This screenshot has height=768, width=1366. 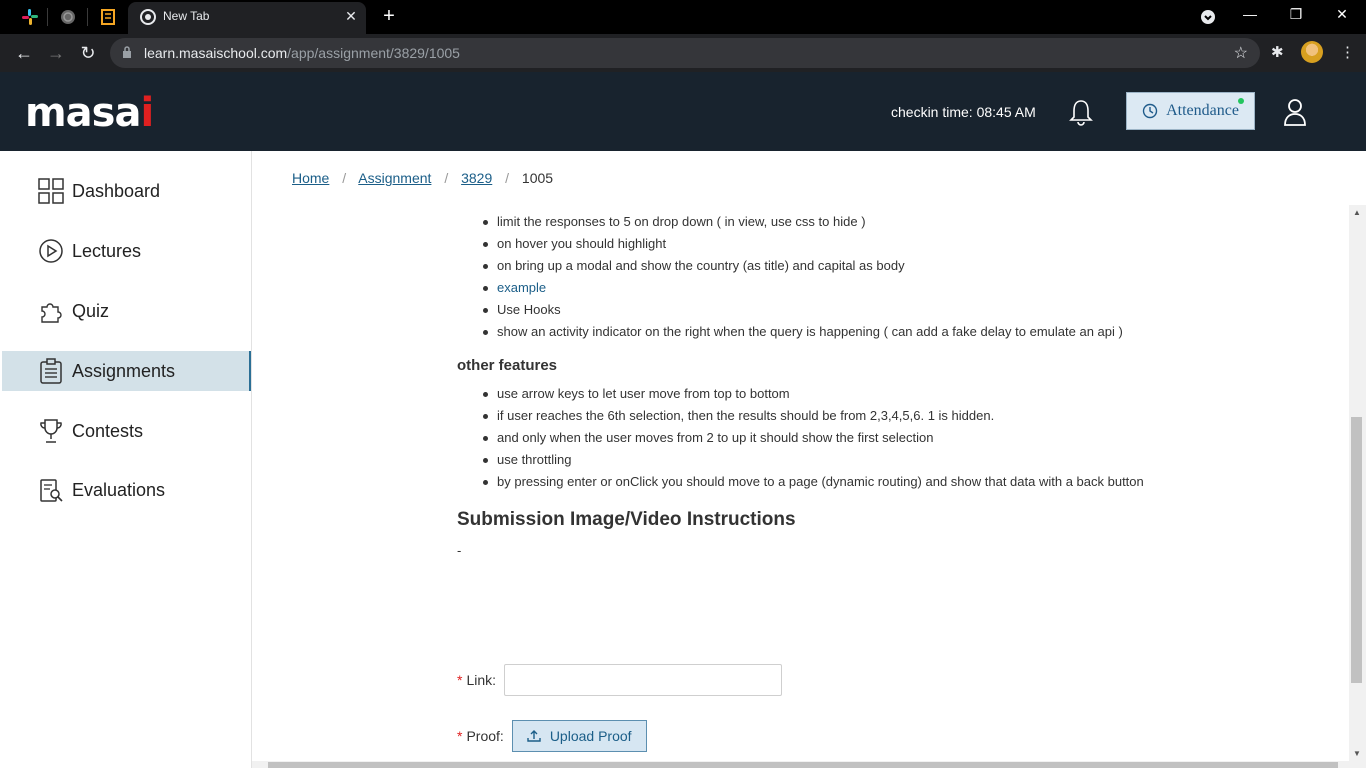 What do you see at coordinates (389, 16) in the screenshot?
I see `new-tab-icon: +` at bounding box center [389, 16].